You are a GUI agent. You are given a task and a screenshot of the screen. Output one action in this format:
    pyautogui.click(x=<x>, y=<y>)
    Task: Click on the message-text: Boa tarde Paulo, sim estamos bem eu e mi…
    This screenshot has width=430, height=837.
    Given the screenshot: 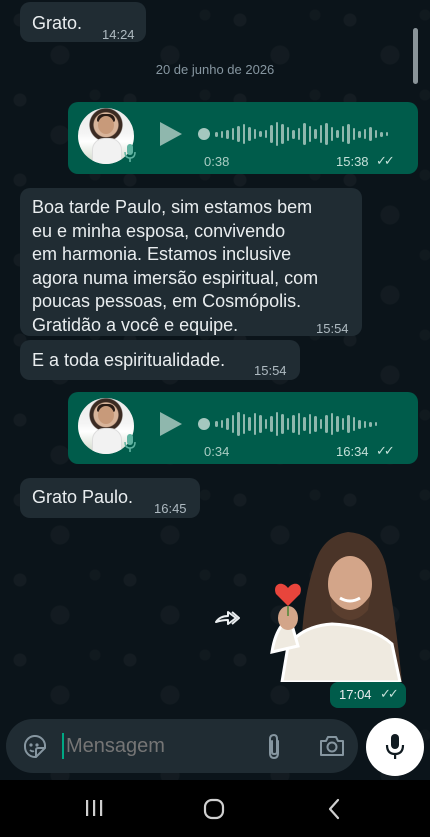 What is the action you would take?
    pyautogui.click(x=175, y=266)
    